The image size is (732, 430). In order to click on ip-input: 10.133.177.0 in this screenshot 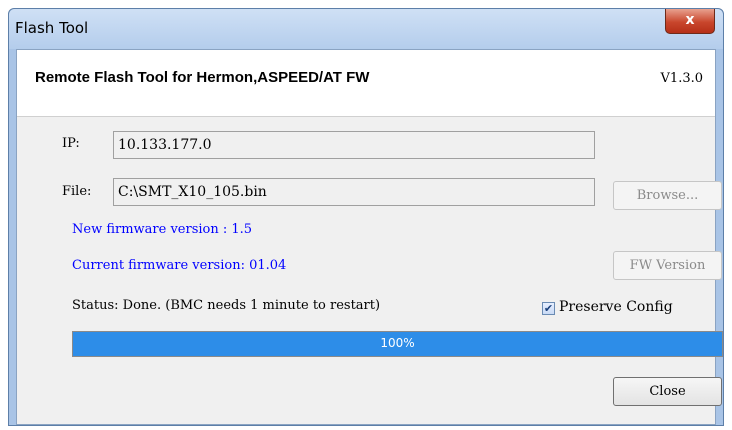, I will do `click(354, 145)`.